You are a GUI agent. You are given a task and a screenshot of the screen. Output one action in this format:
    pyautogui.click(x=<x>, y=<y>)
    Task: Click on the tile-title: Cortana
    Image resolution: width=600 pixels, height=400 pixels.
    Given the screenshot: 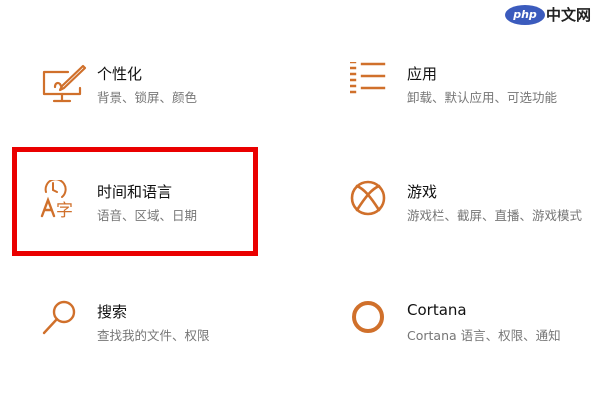 What is the action you would take?
    pyautogui.click(x=437, y=310)
    